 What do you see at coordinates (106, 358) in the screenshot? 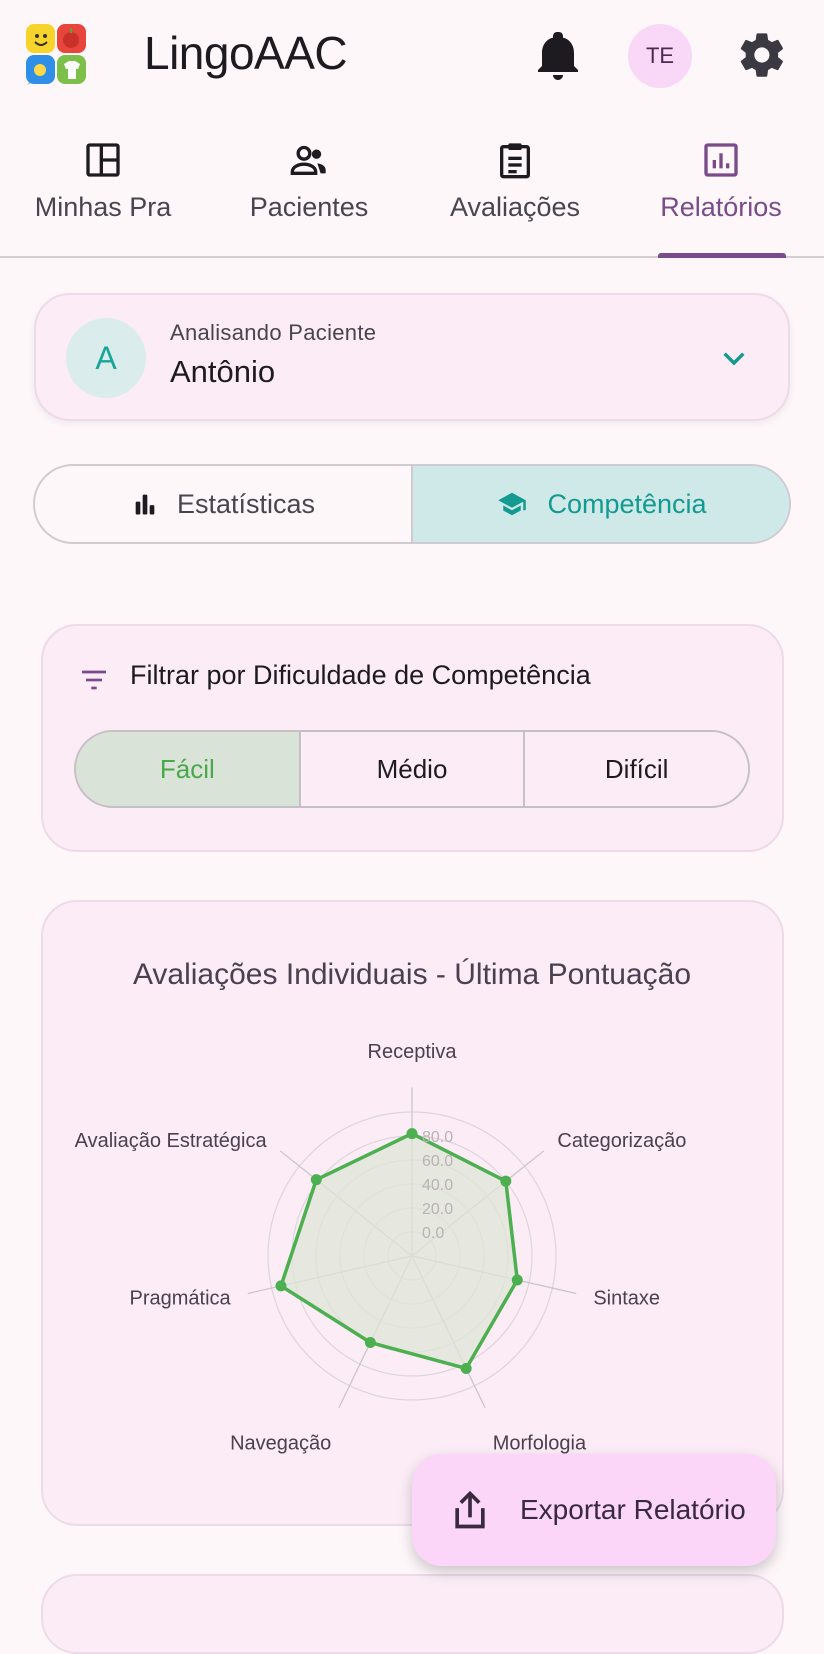
I see `patient-avatar: A` at bounding box center [106, 358].